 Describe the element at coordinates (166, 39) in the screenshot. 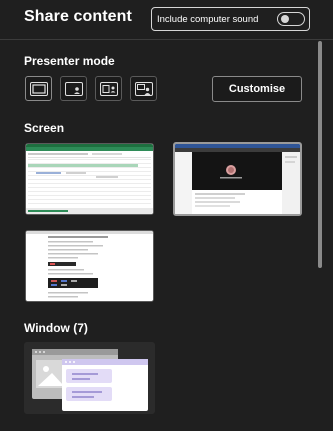

I see `header-divider` at that location.